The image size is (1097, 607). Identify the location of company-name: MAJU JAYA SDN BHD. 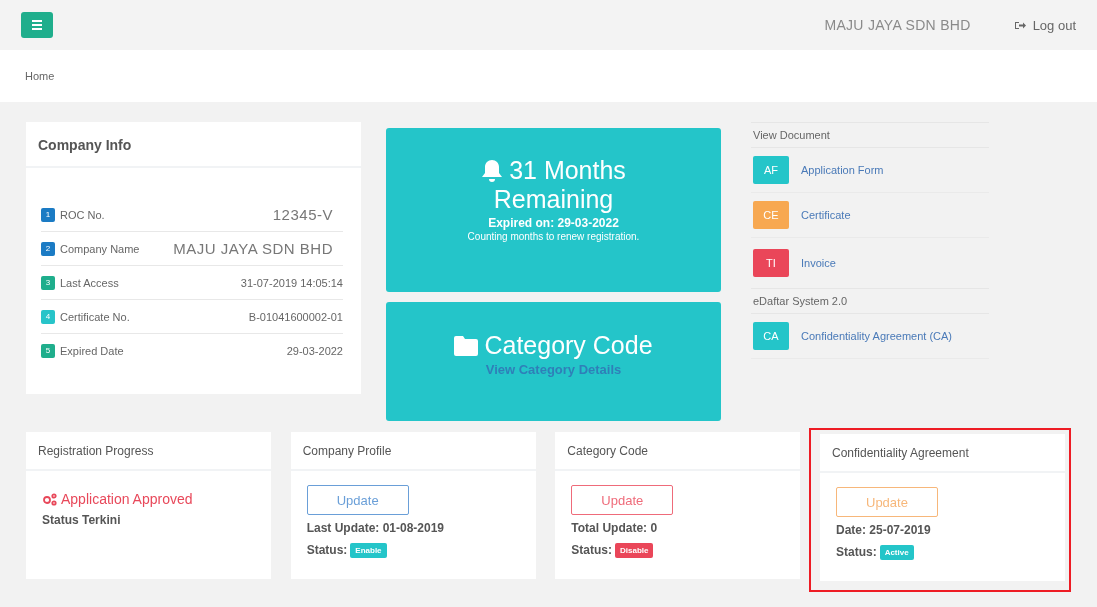
(897, 25).